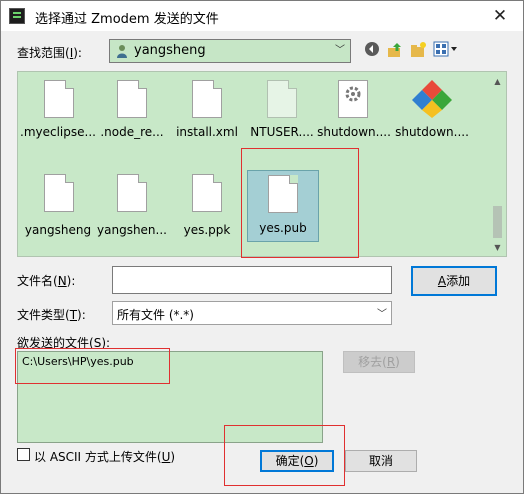 The image size is (524, 494). I want to click on scroll-thumb, so click(497, 222).